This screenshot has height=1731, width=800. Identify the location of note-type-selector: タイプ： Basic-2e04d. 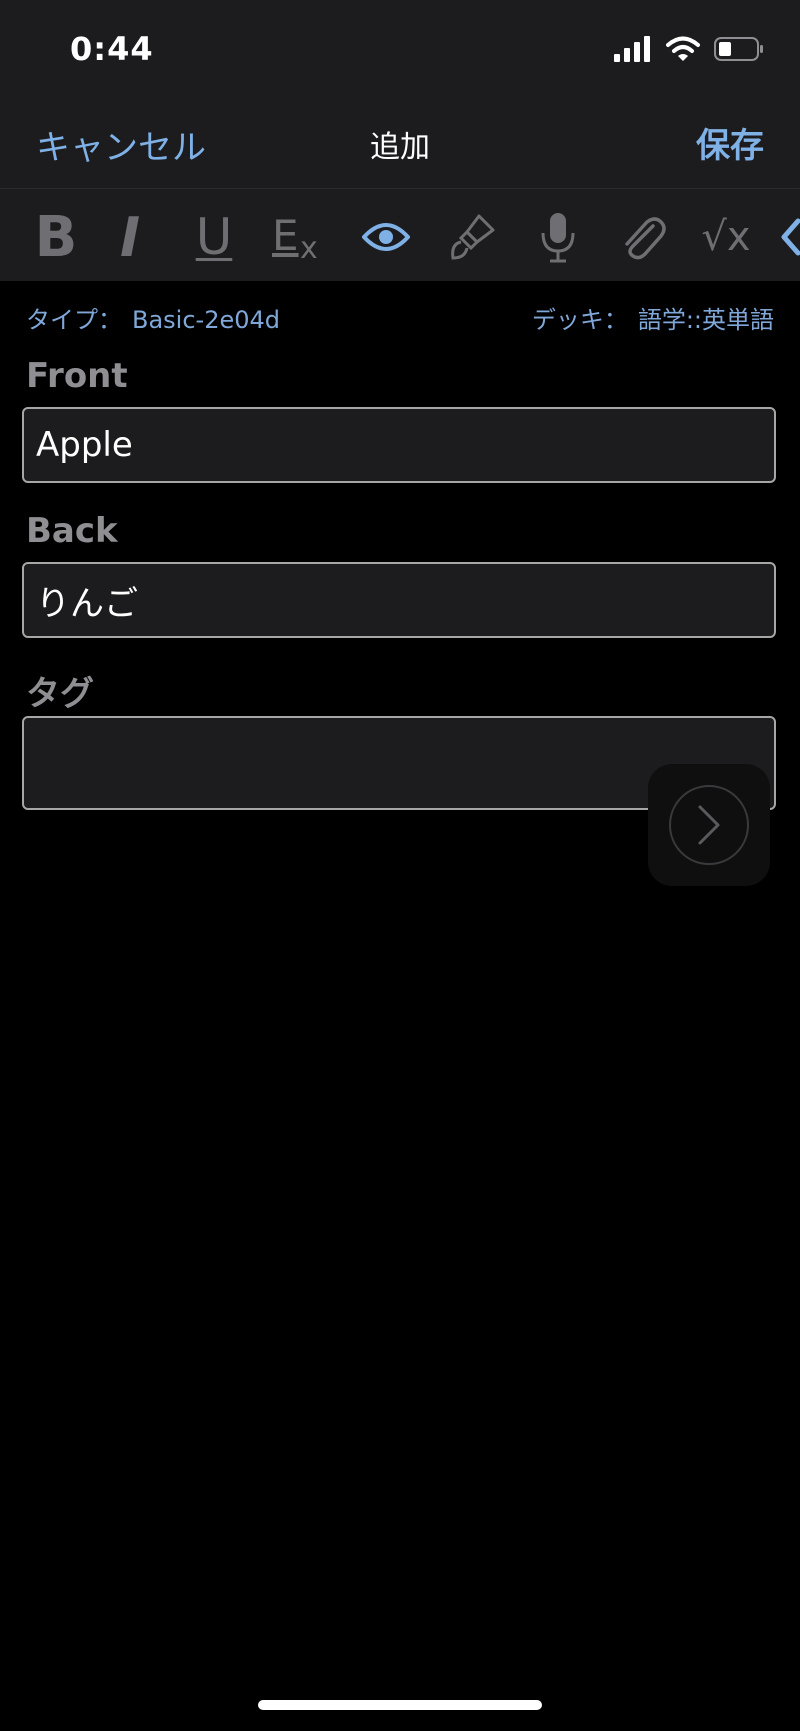
(153, 317).